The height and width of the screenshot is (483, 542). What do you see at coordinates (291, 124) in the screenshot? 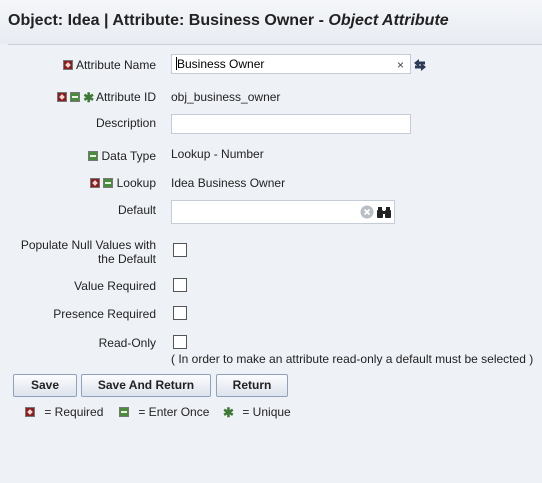
I see `description-input` at bounding box center [291, 124].